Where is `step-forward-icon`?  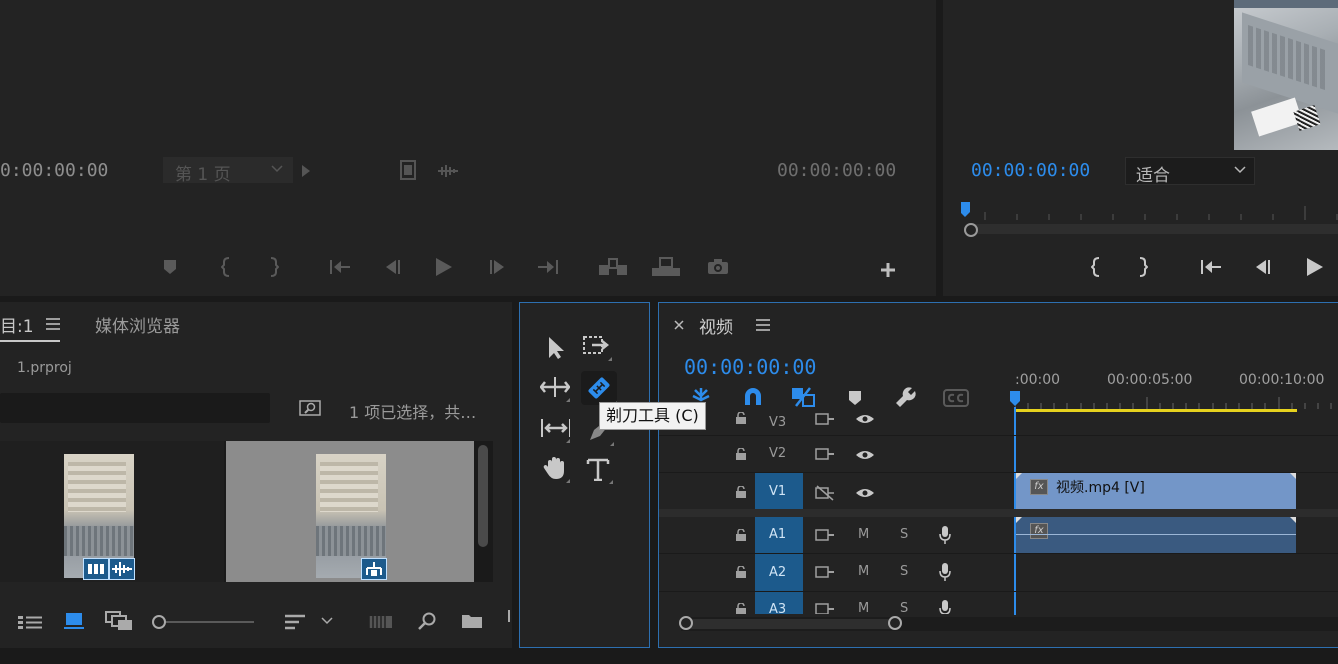
step-forward-icon is located at coordinates (497, 267).